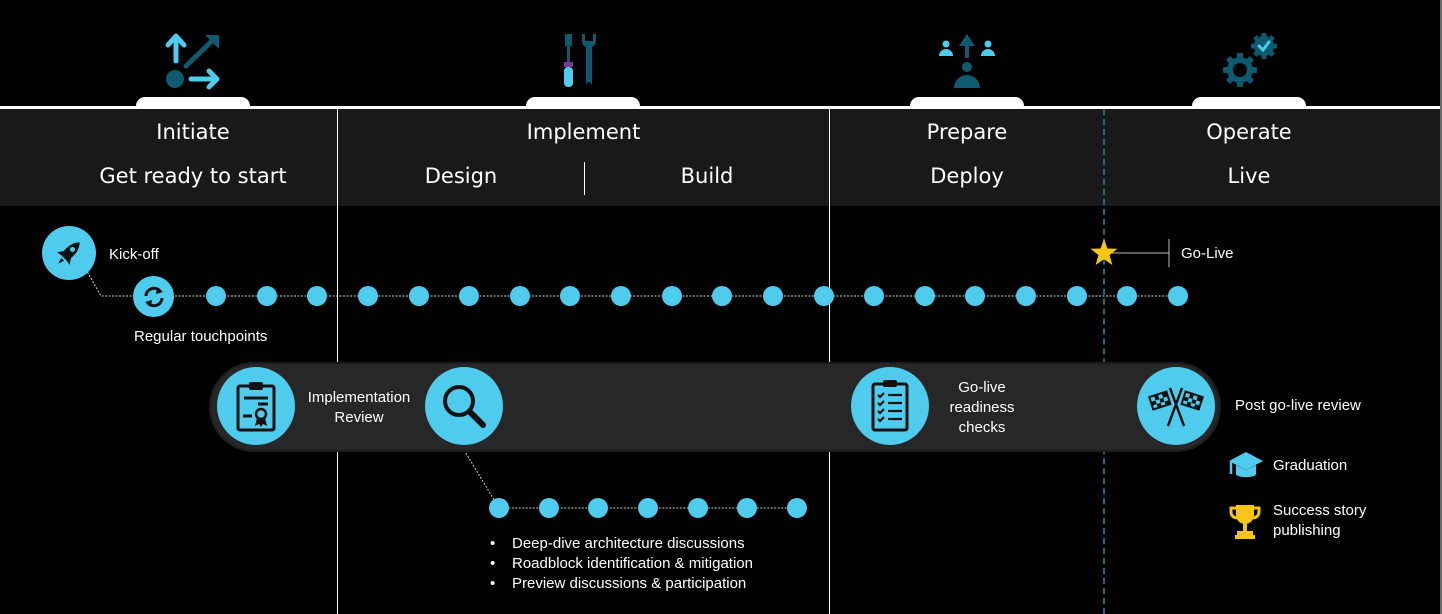 The width and height of the screenshot is (1442, 614). I want to click on deep-dive-milestone, so click(464, 406).